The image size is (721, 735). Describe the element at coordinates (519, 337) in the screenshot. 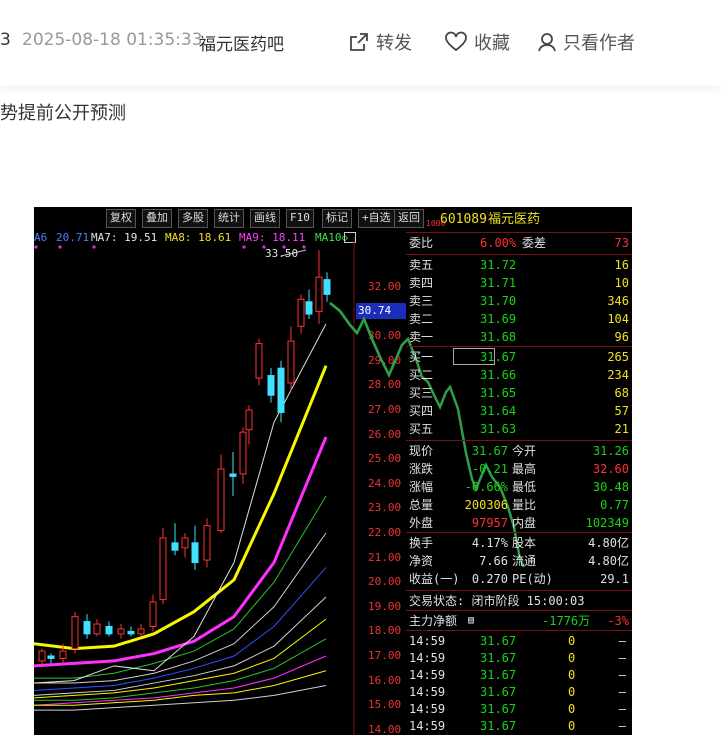

I see `ask-row: 卖一 31.68 96` at that location.